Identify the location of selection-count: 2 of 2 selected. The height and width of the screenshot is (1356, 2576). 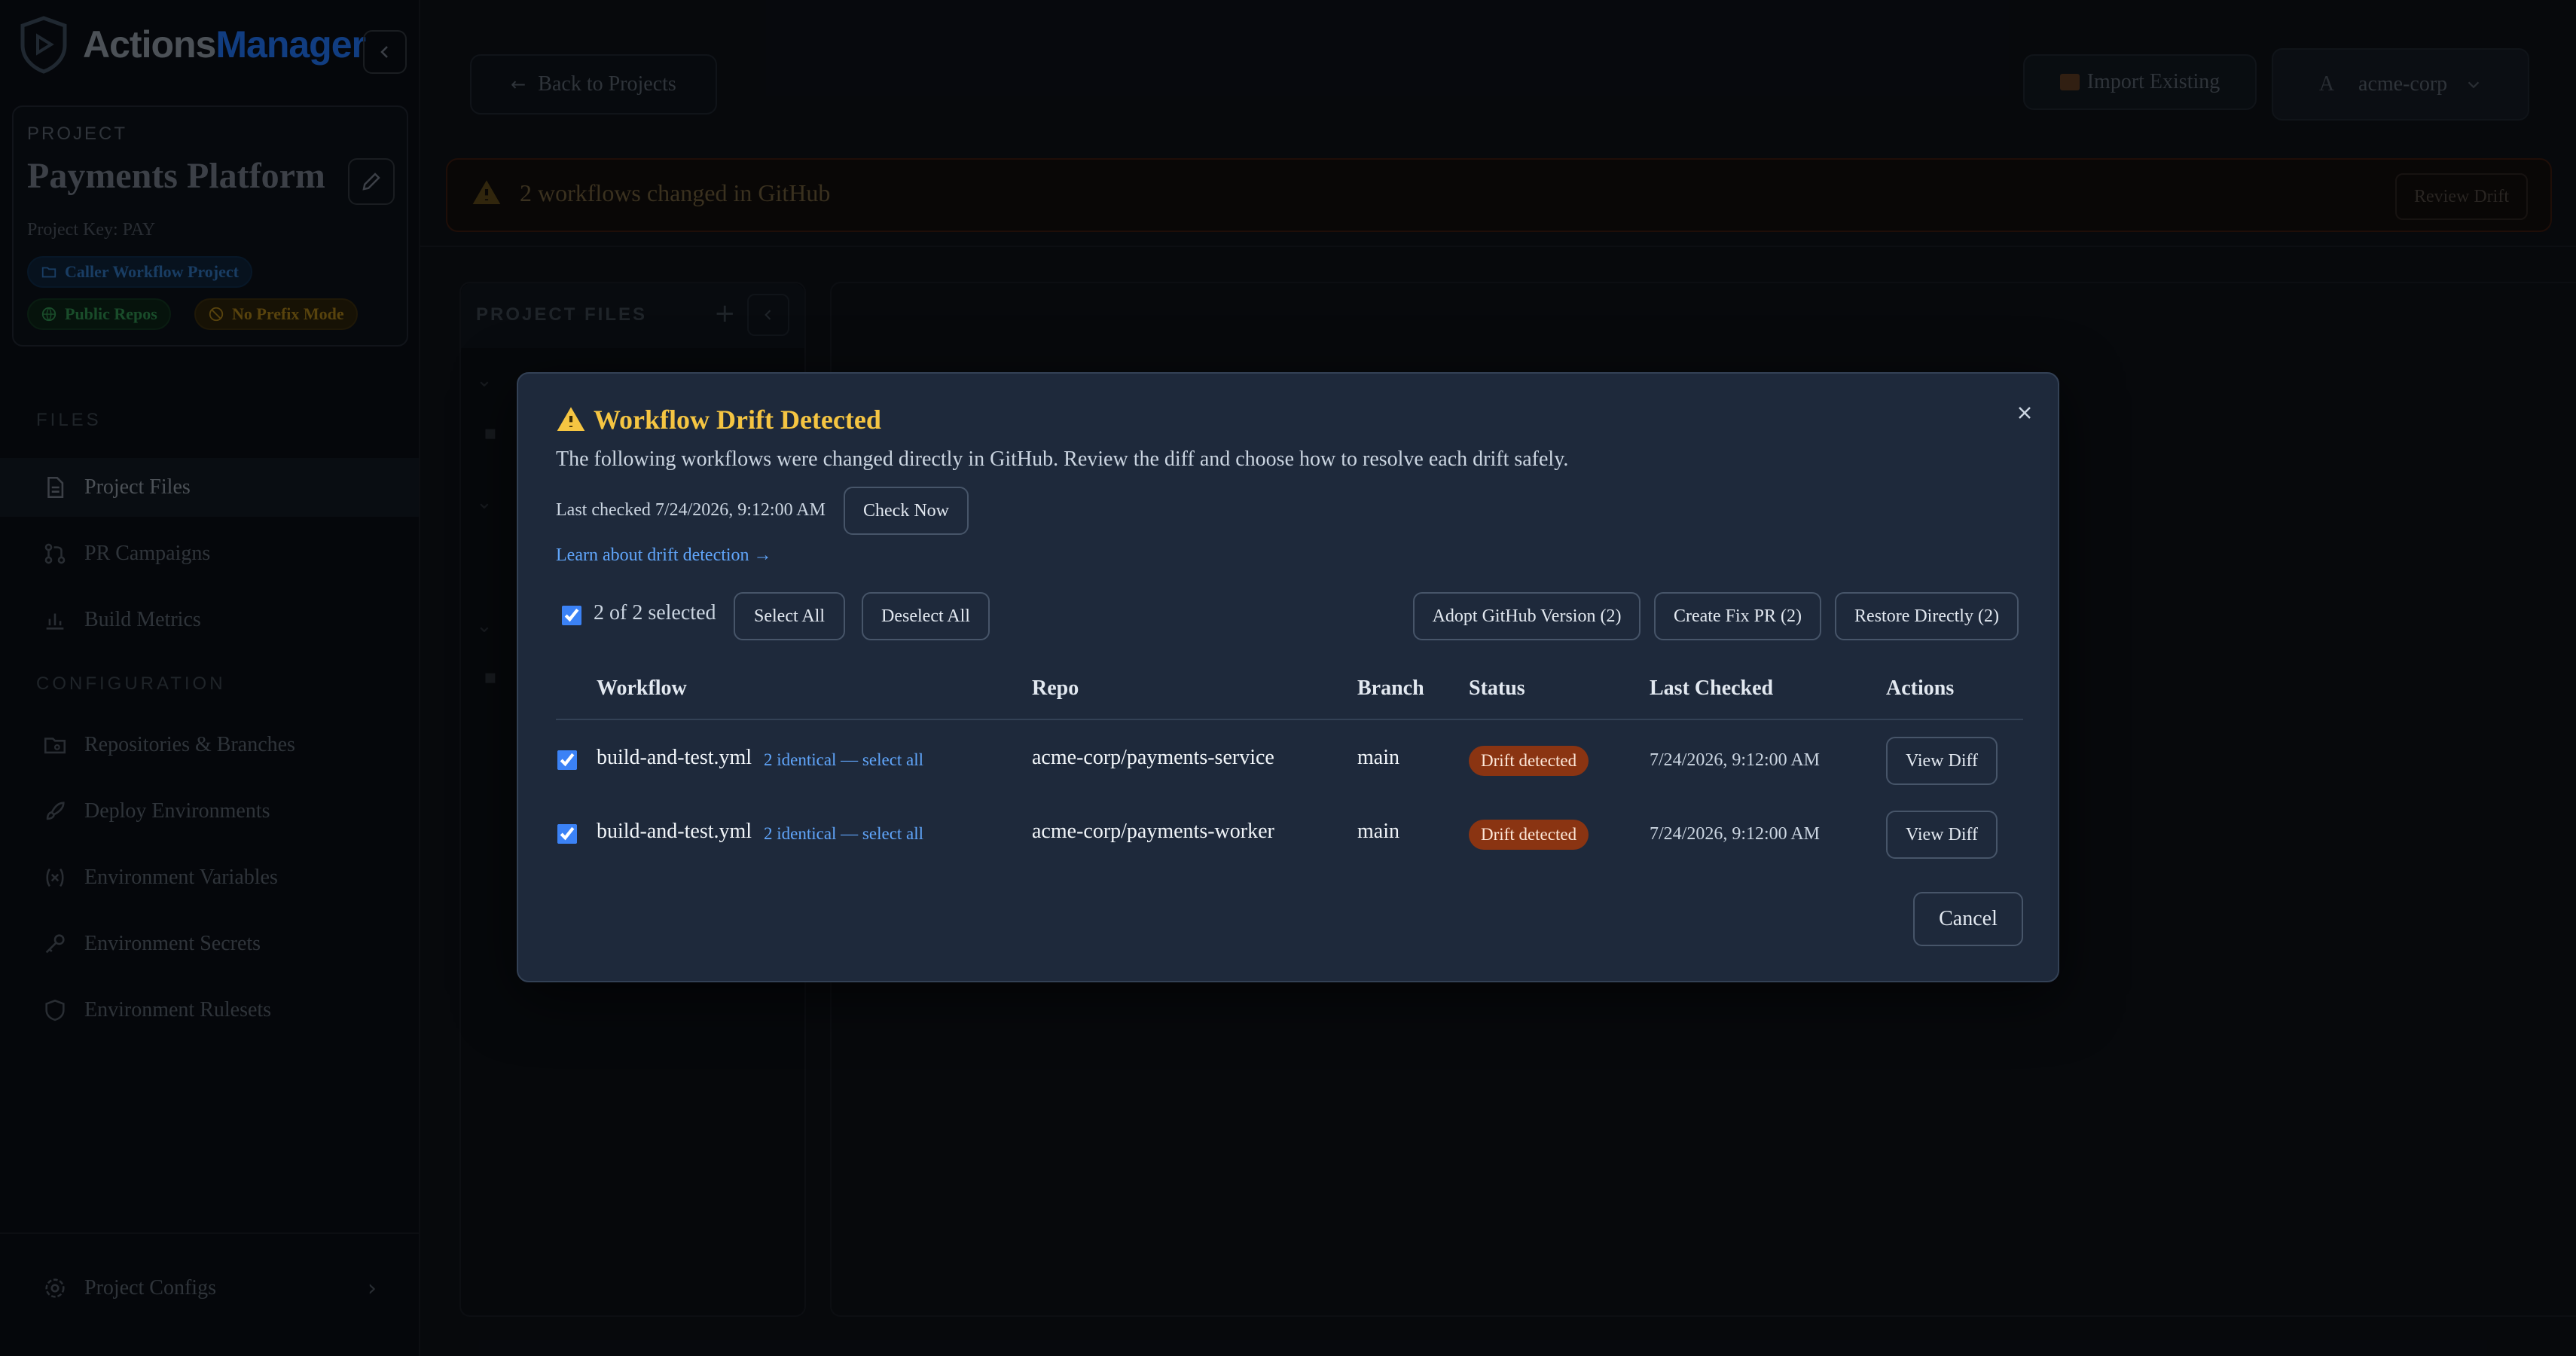
(655, 613).